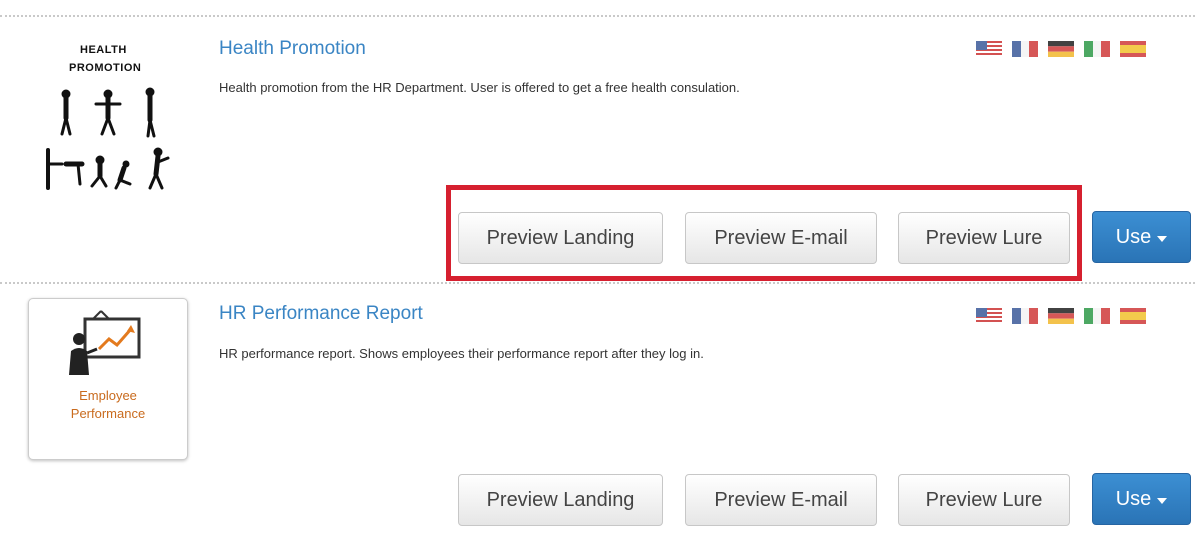 This screenshot has width=1195, height=537. What do you see at coordinates (103, 50) in the screenshot?
I see `thumbnail-title-line1: HEALTH` at bounding box center [103, 50].